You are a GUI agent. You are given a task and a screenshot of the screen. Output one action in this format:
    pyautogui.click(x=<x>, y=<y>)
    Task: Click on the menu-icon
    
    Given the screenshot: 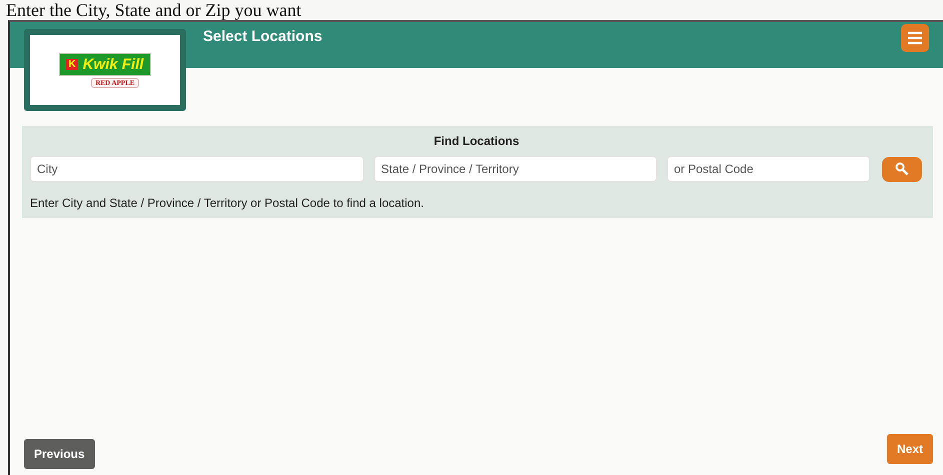 What is the action you would take?
    pyautogui.click(x=915, y=38)
    